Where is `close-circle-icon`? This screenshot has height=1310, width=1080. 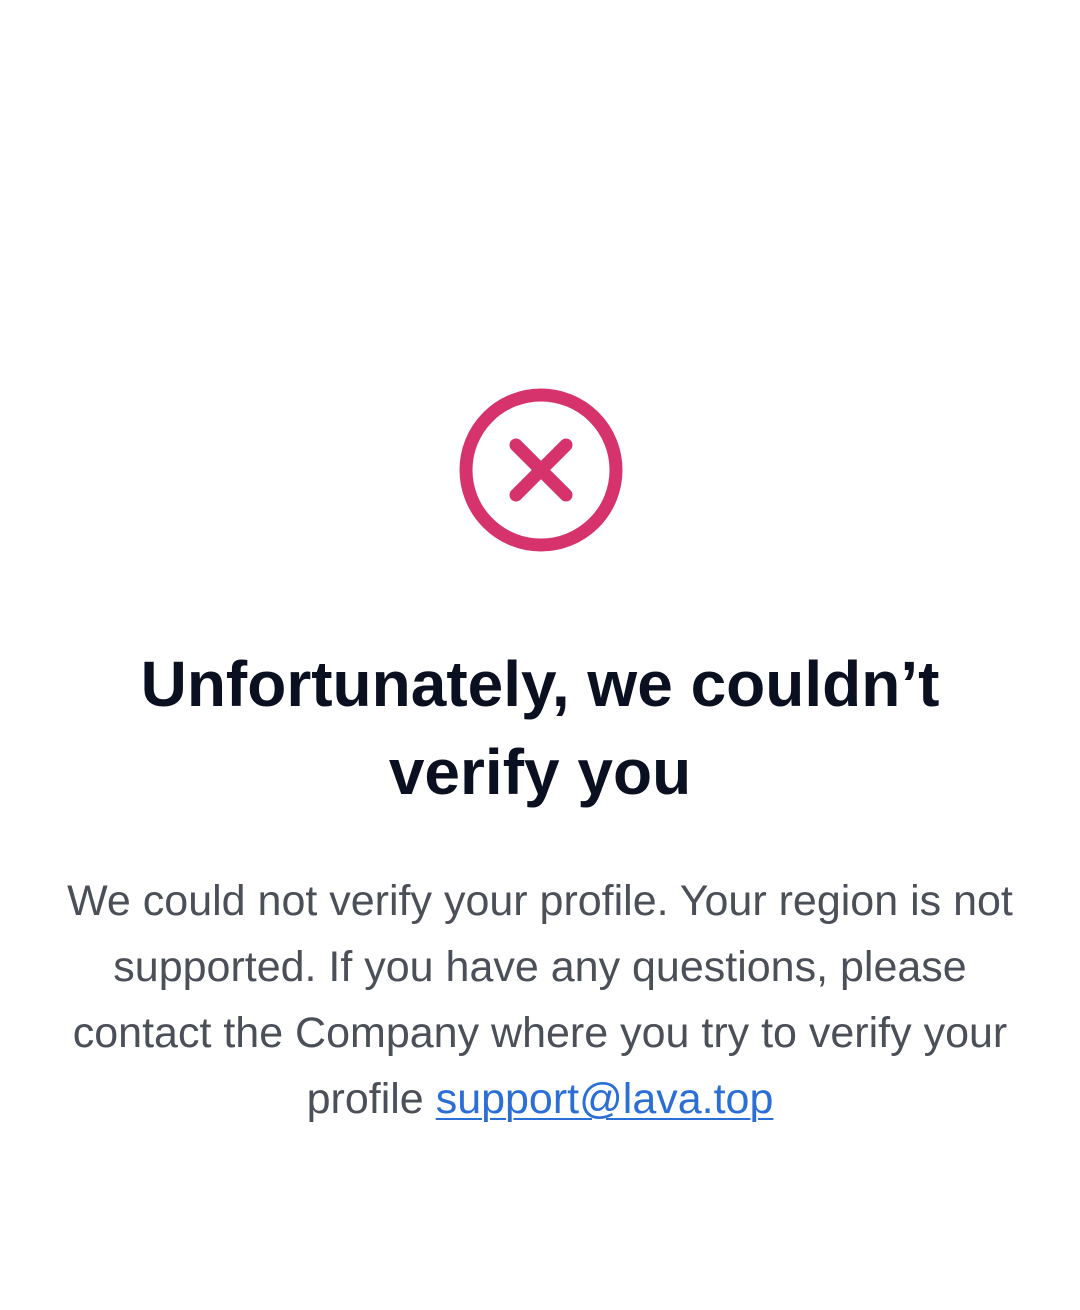 close-circle-icon is located at coordinates (541, 470).